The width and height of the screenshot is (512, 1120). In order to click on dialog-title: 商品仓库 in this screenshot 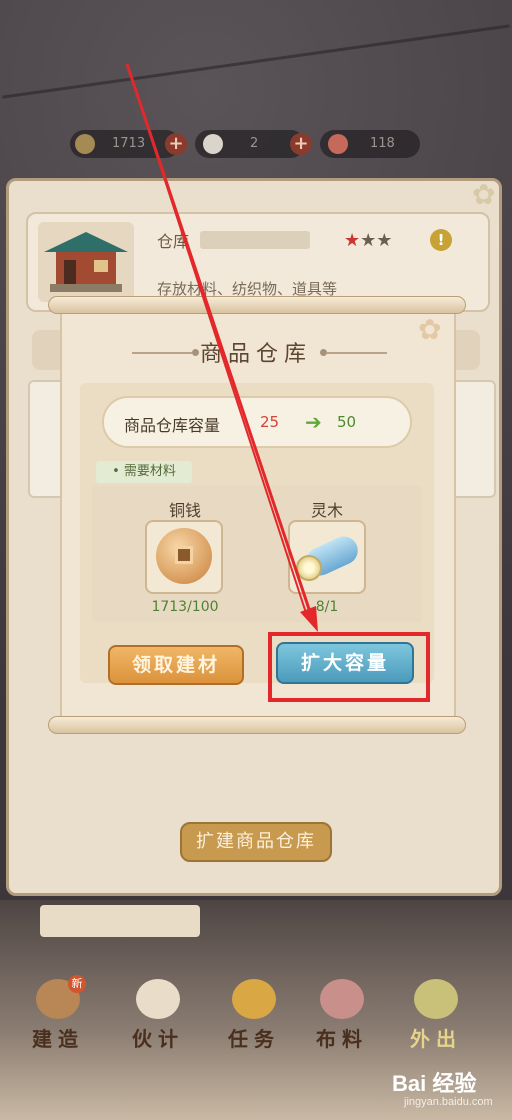, I will do `click(255, 354)`.